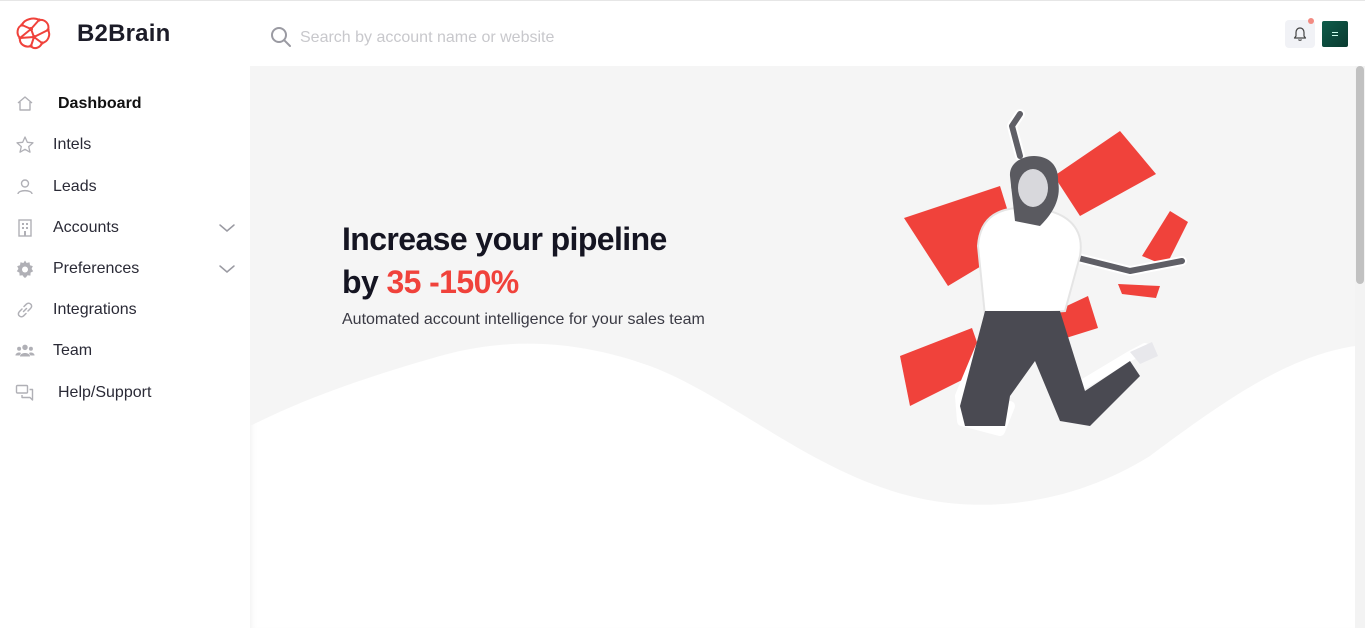 The width and height of the screenshot is (1365, 628). I want to click on sidebar-item-dashboard: Dashboard, so click(125, 104).